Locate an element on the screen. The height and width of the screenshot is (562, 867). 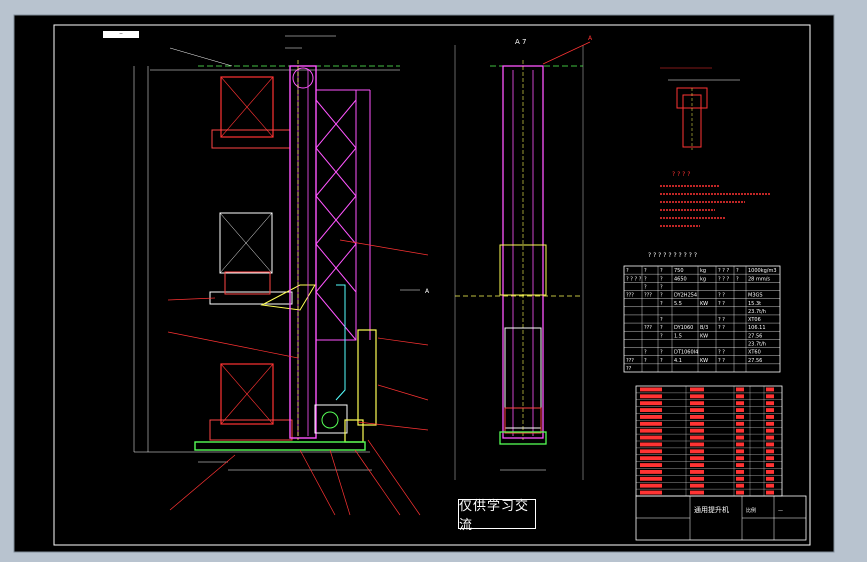
param-cell: DT1060I4 is located at coordinates (686, 353).